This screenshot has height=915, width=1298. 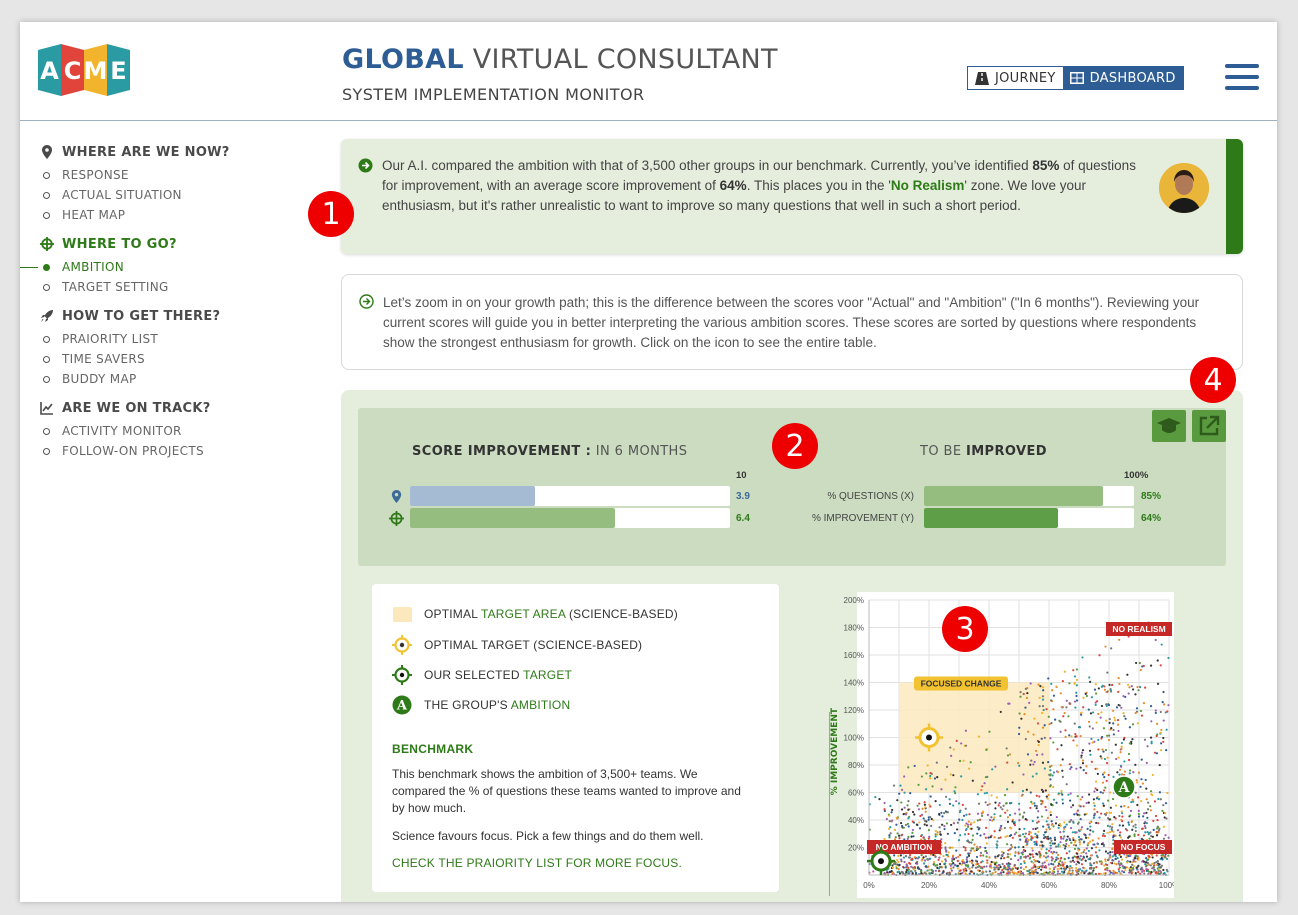 What do you see at coordinates (1169, 426) in the screenshot?
I see `graduation-cap-button` at bounding box center [1169, 426].